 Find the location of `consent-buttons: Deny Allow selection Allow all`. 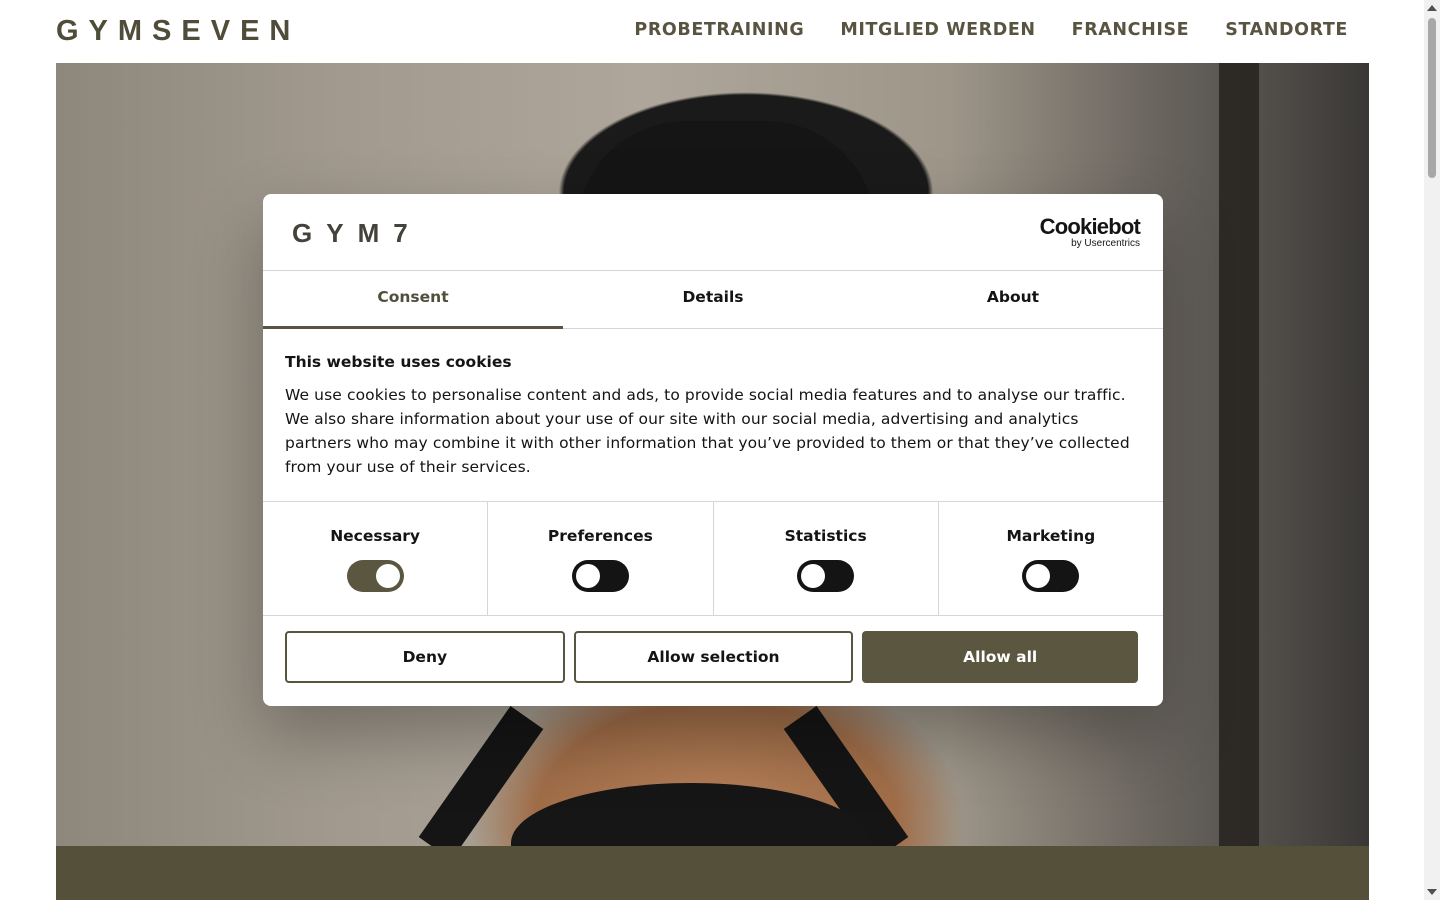

consent-buttons: Deny Allow selection Allow all is located at coordinates (713, 649).